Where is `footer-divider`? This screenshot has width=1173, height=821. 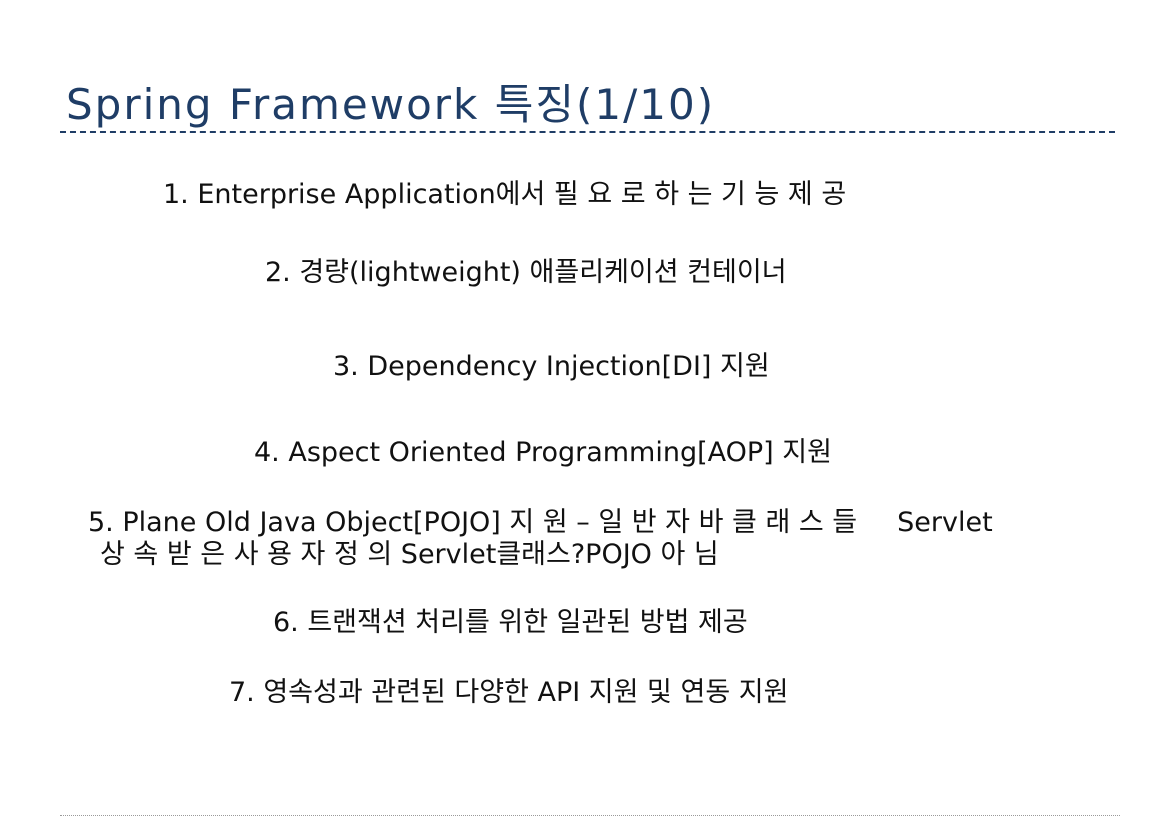
footer-divider is located at coordinates (590, 815).